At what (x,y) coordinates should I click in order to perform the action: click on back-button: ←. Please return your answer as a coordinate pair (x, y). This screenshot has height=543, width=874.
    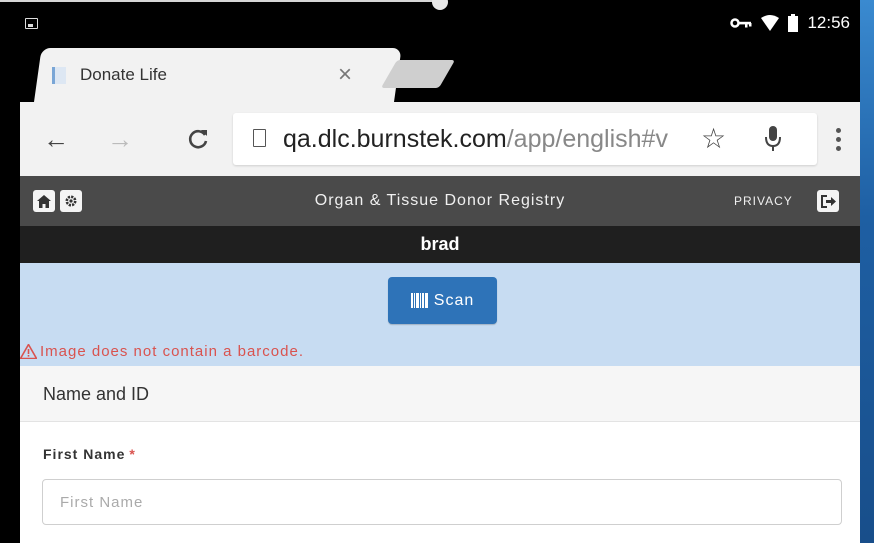
    Looking at the image, I should click on (56, 139).